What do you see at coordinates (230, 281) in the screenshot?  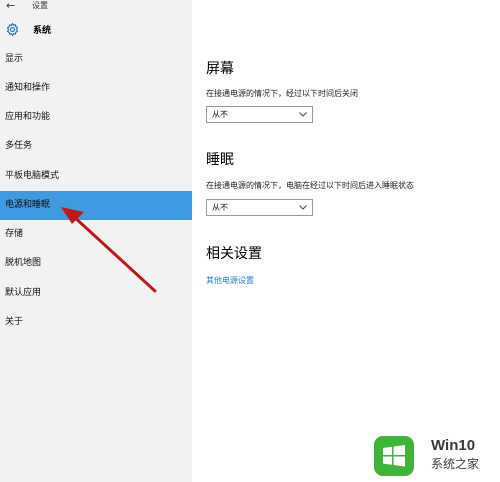 I see `additional-power-settings-link: 其他电源设置` at bounding box center [230, 281].